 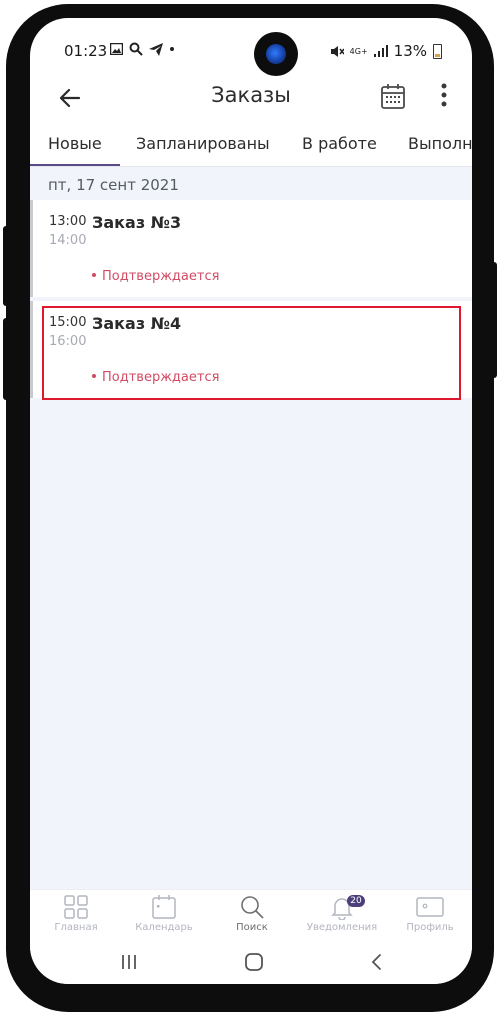 What do you see at coordinates (356, 901) in the screenshot?
I see `notification-badge: 20` at bounding box center [356, 901].